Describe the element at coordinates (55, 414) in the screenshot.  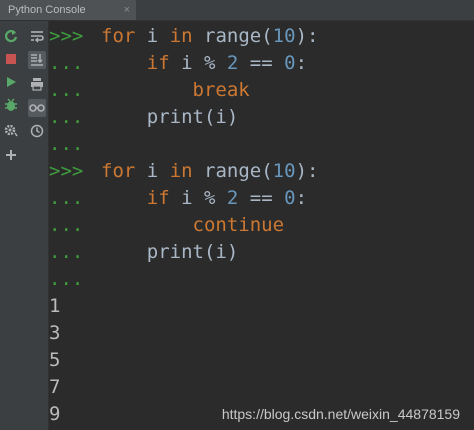
I see `output-line: 9` at that location.